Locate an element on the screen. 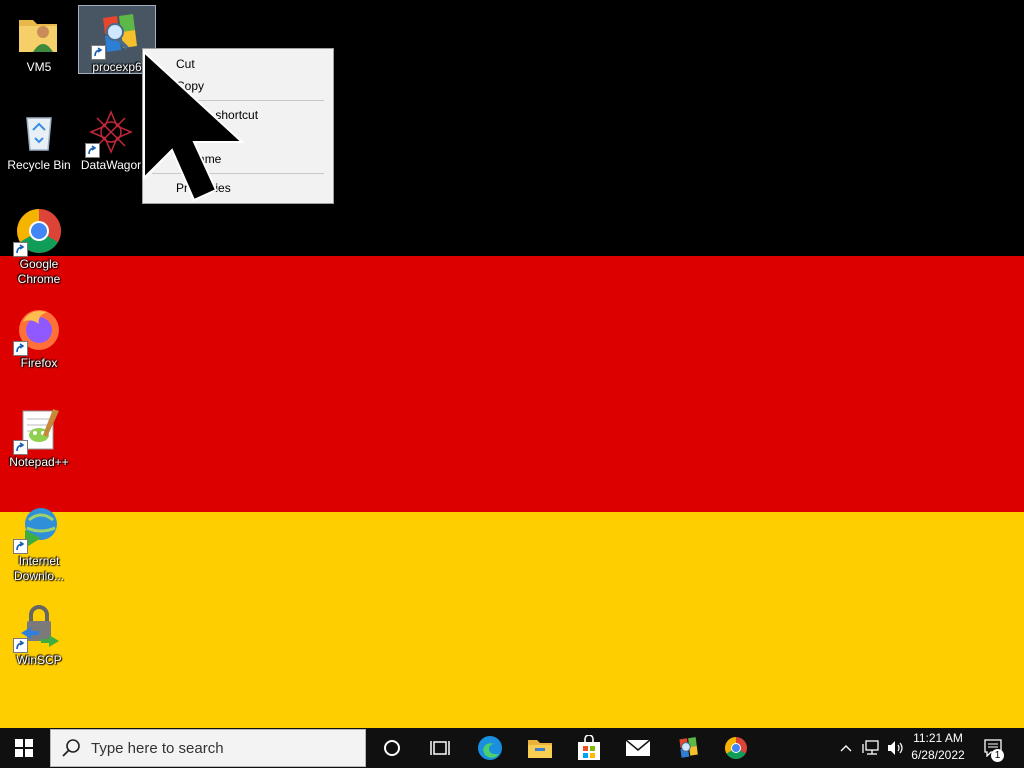 The height and width of the screenshot is (768, 1024). desktop-icon-datawagor: DataWagor is located at coordinates (111, 138).